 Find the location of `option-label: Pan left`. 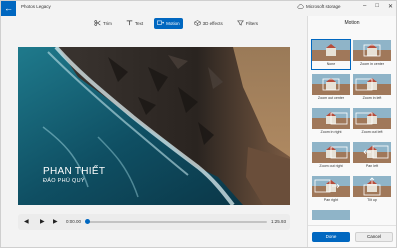

option-label: Pan left is located at coordinates (372, 166).